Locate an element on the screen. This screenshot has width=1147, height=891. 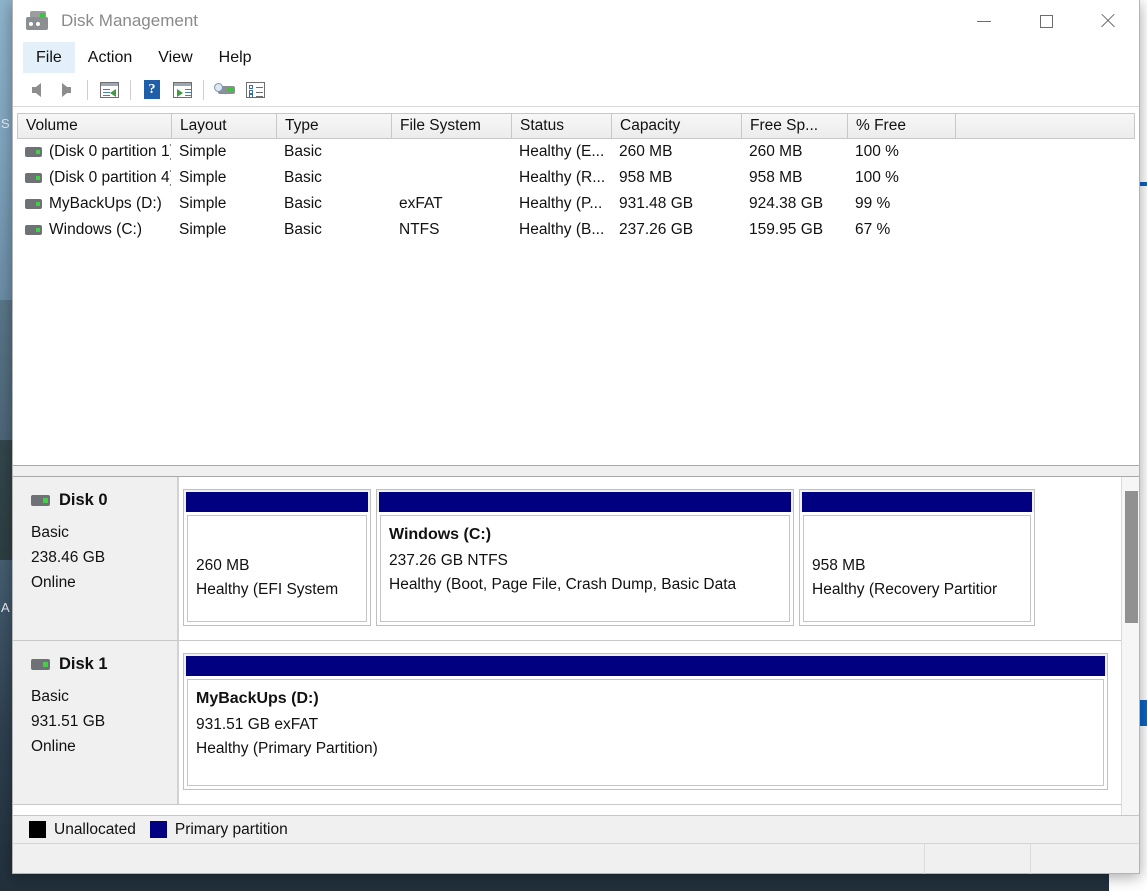
column-header-volume: Volume is located at coordinates (94, 126).